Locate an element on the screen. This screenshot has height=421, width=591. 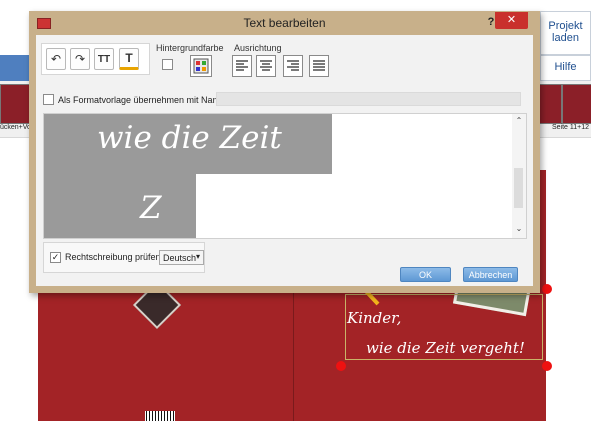
align-justify-button is located at coordinates (319, 66).